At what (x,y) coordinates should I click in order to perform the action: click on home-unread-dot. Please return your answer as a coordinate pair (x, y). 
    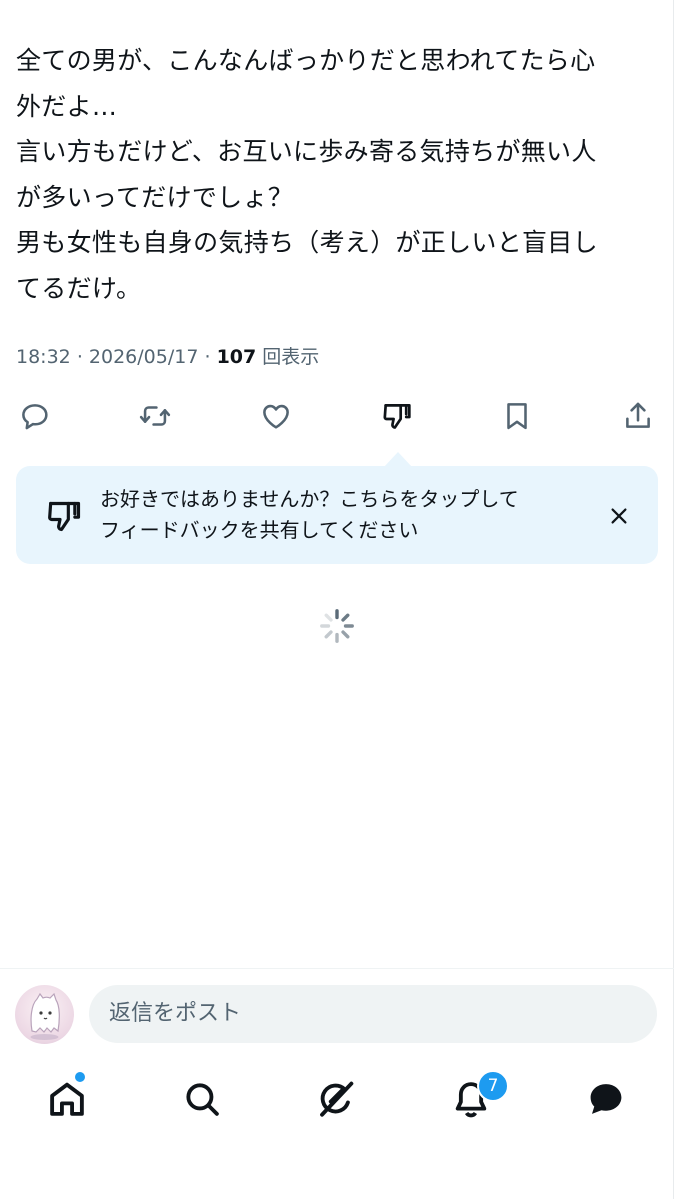
    Looking at the image, I should click on (80, 1077).